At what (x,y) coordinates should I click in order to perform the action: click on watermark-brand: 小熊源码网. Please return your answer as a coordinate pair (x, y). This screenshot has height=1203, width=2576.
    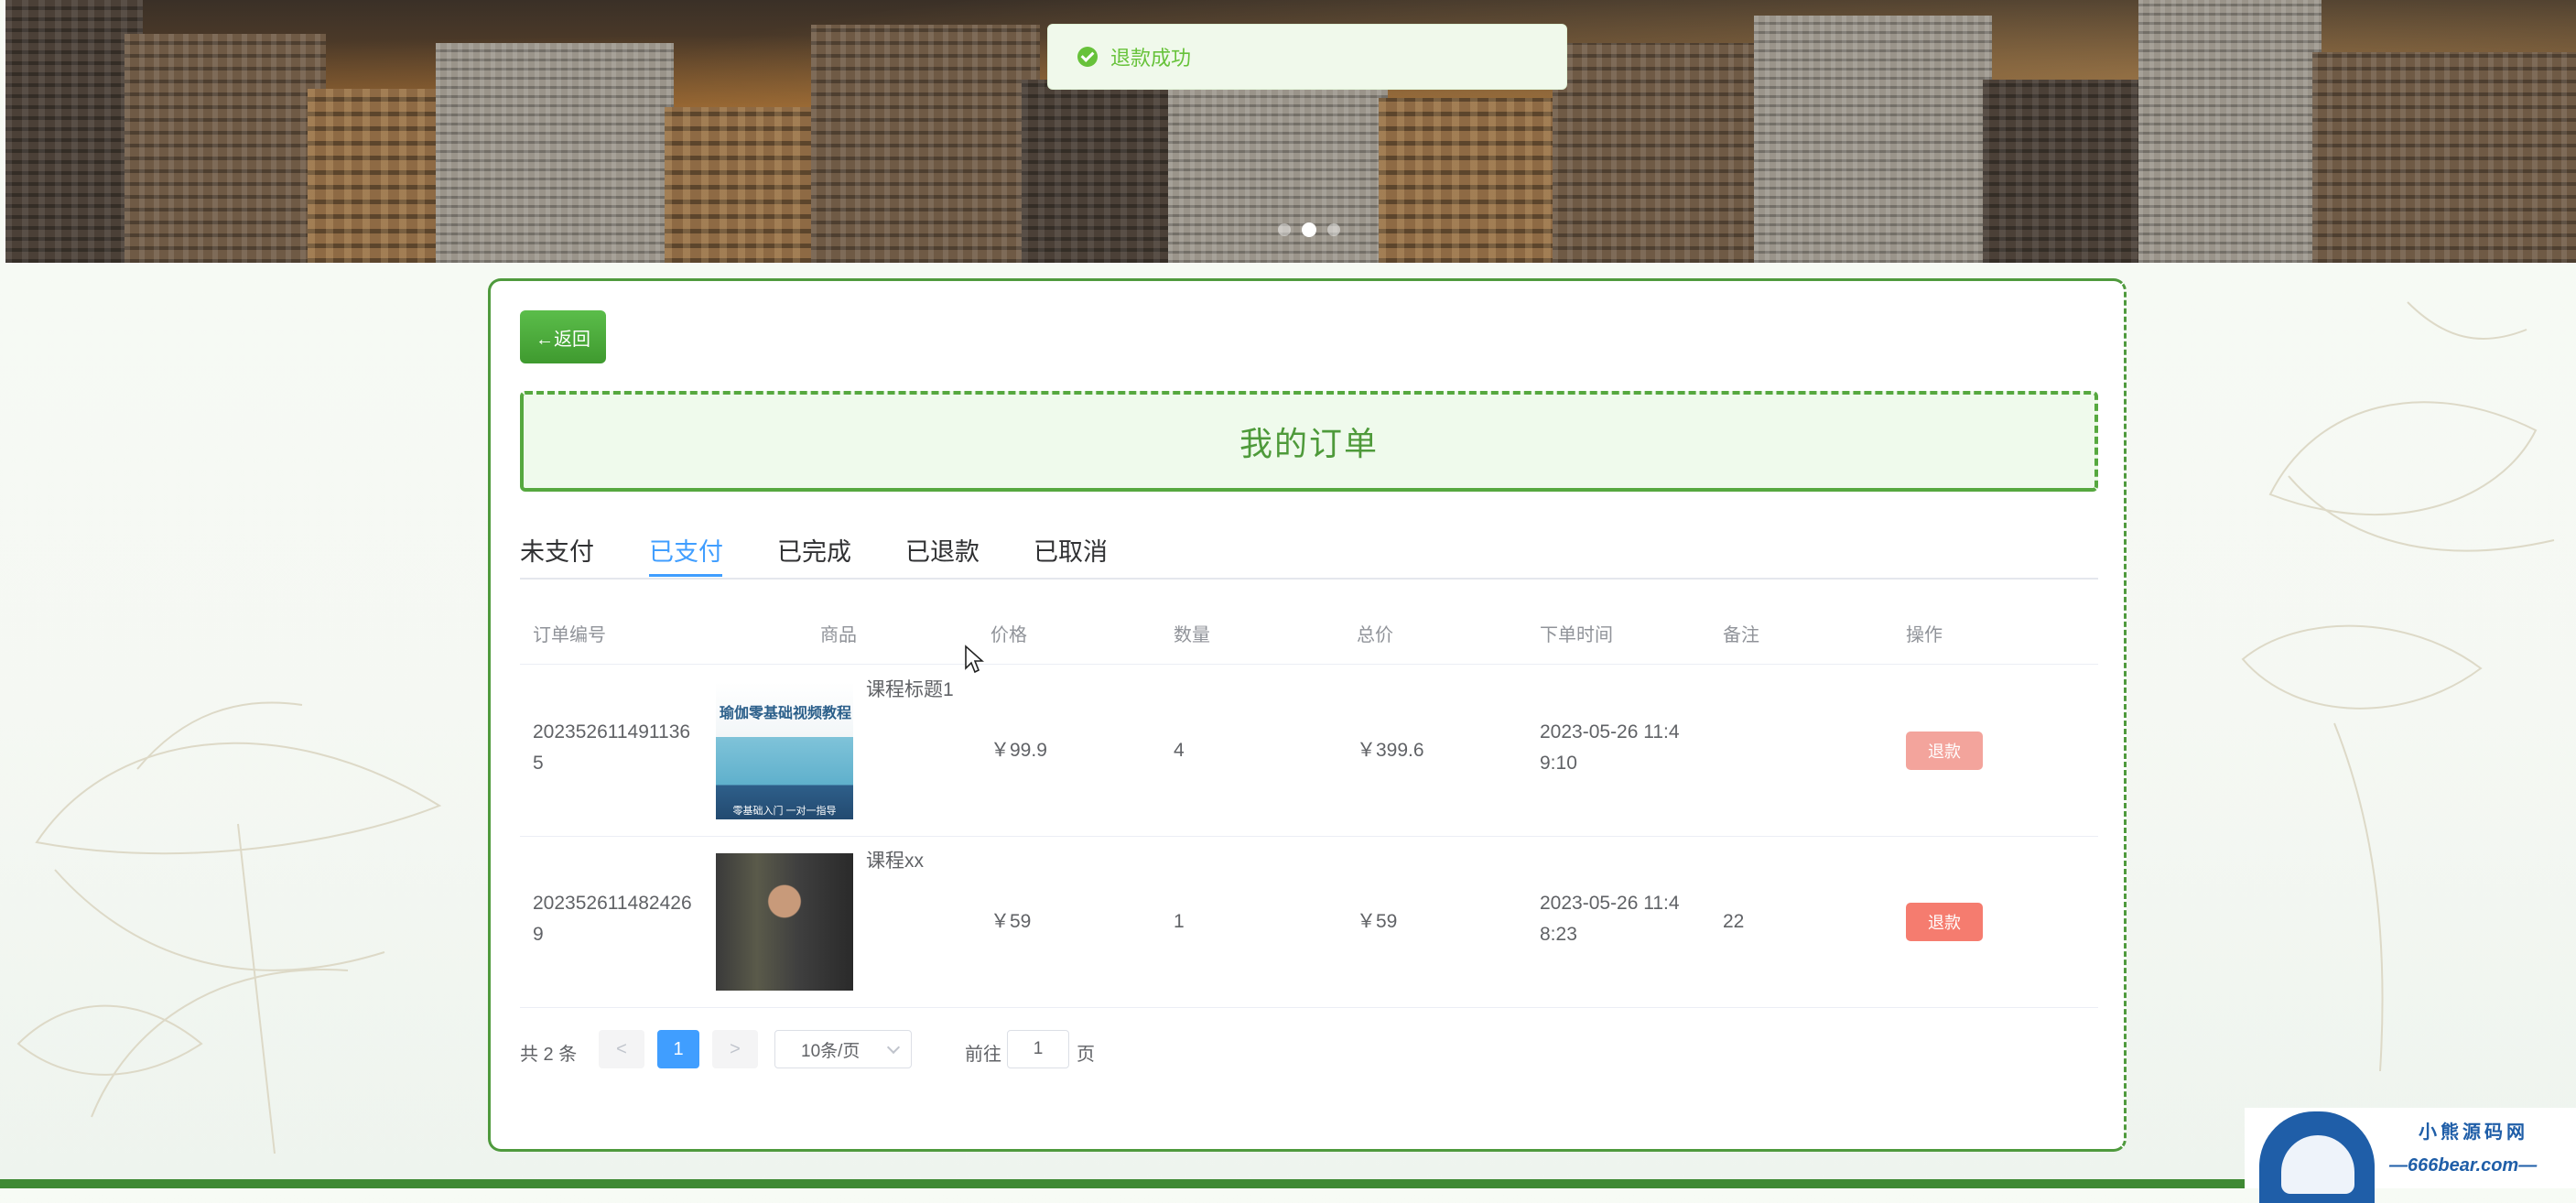
    Looking at the image, I should click on (2474, 1132).